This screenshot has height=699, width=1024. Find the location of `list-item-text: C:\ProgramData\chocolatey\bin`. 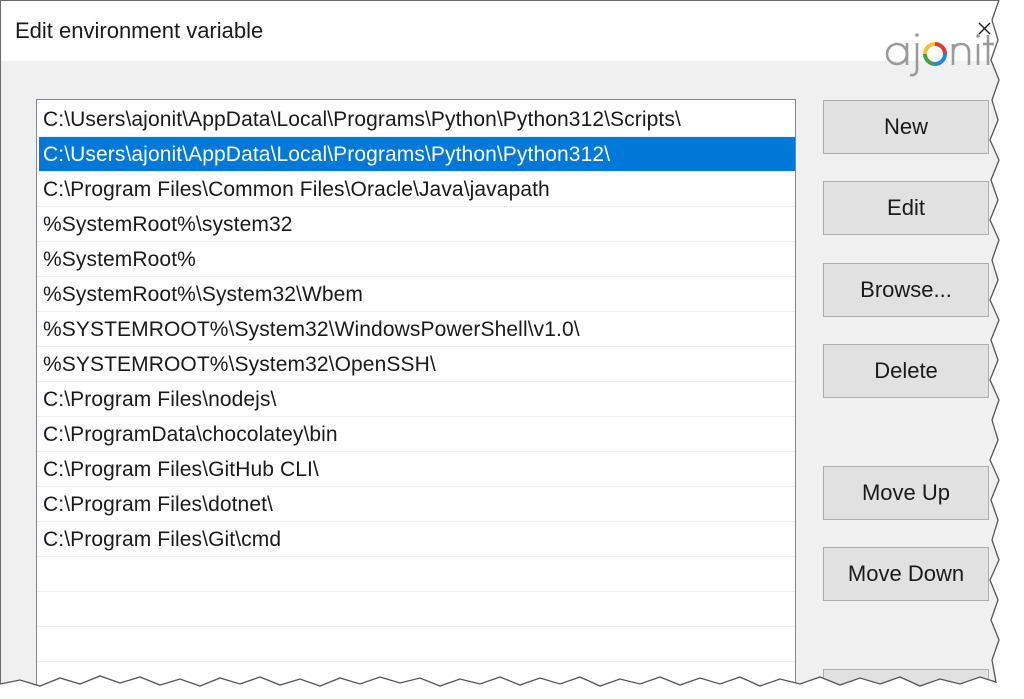

list-item-text: C:\ProgramData\chocolatey\bin is located at coordinates (190, 434).